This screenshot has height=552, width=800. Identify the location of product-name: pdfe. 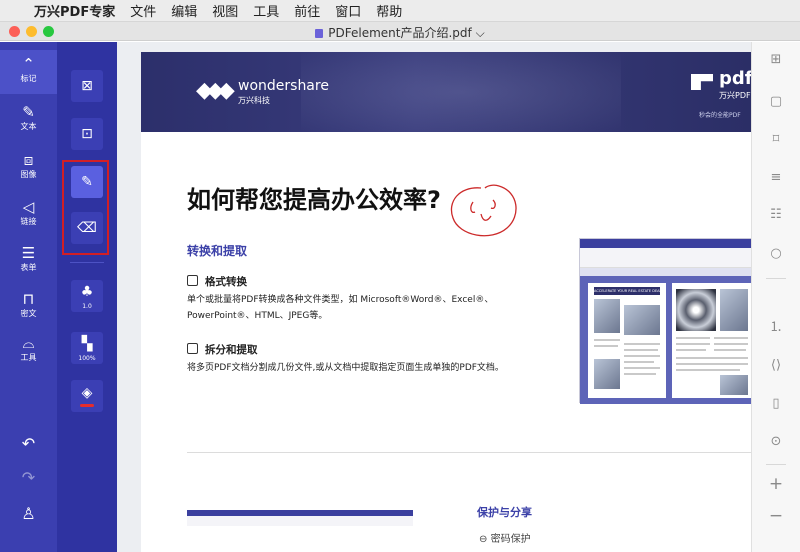
(735, 78).